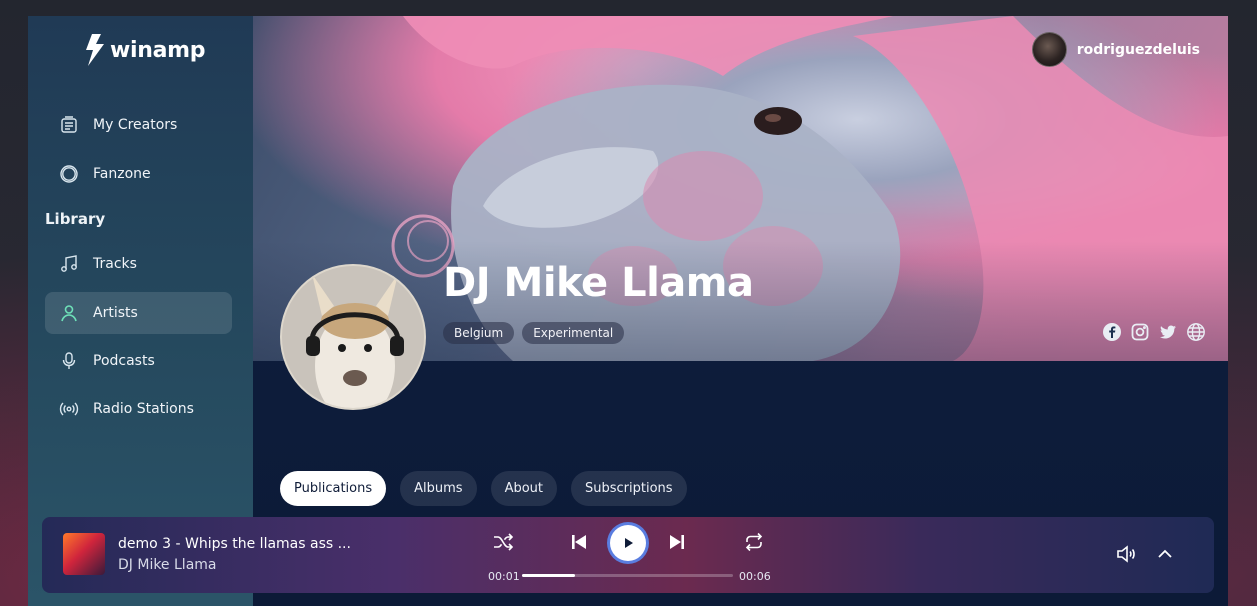 This screenshot has height=606, width=1257. I want to click on sidebar-item-label: My Creators, so click(135, 125).